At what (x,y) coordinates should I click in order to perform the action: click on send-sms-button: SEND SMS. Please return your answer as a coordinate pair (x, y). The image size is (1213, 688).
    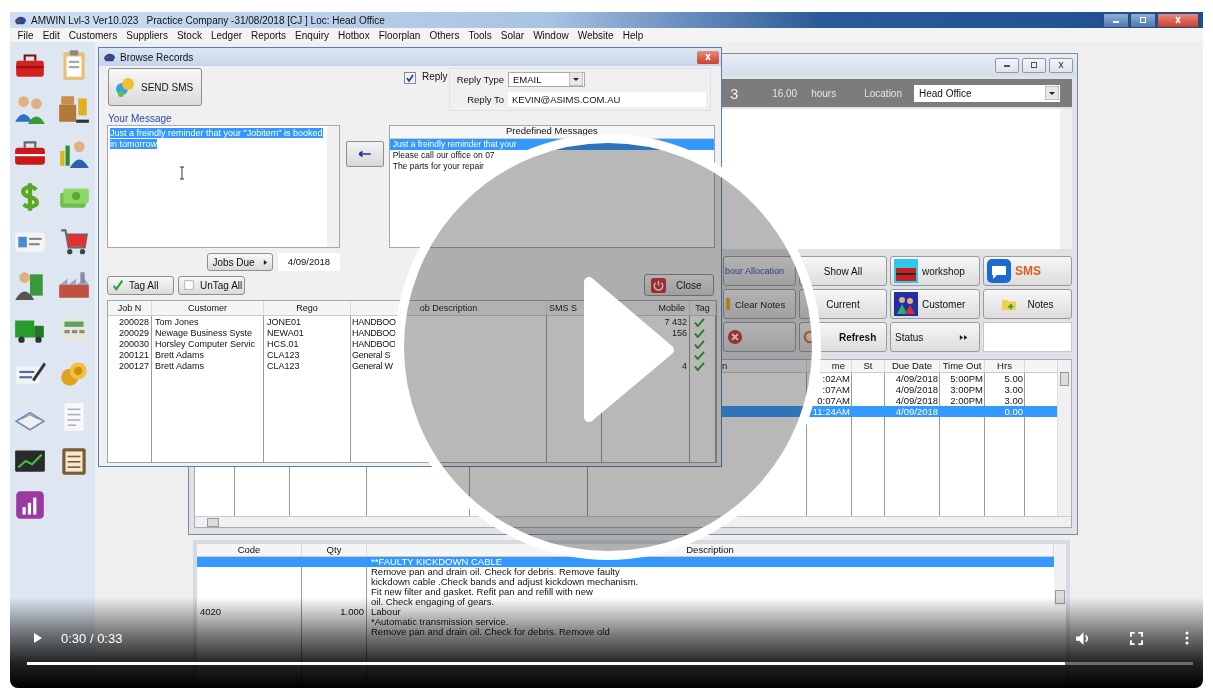
    Looking at the image, I should click on (155, 87).